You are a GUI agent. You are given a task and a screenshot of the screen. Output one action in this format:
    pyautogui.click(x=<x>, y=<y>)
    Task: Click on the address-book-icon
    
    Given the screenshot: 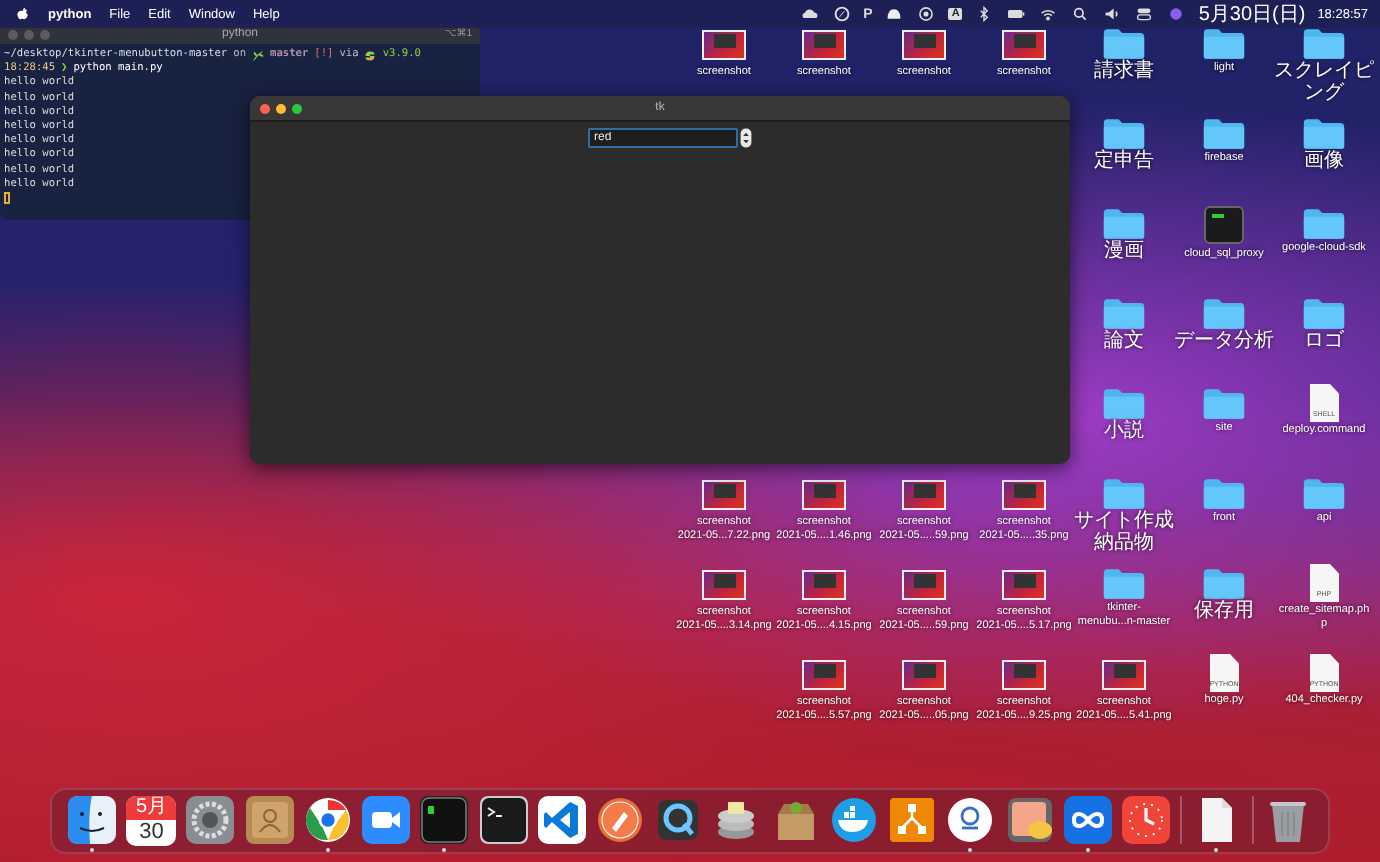 What is the action you would take?
    pyautogui.click(x=269, y=820)
    